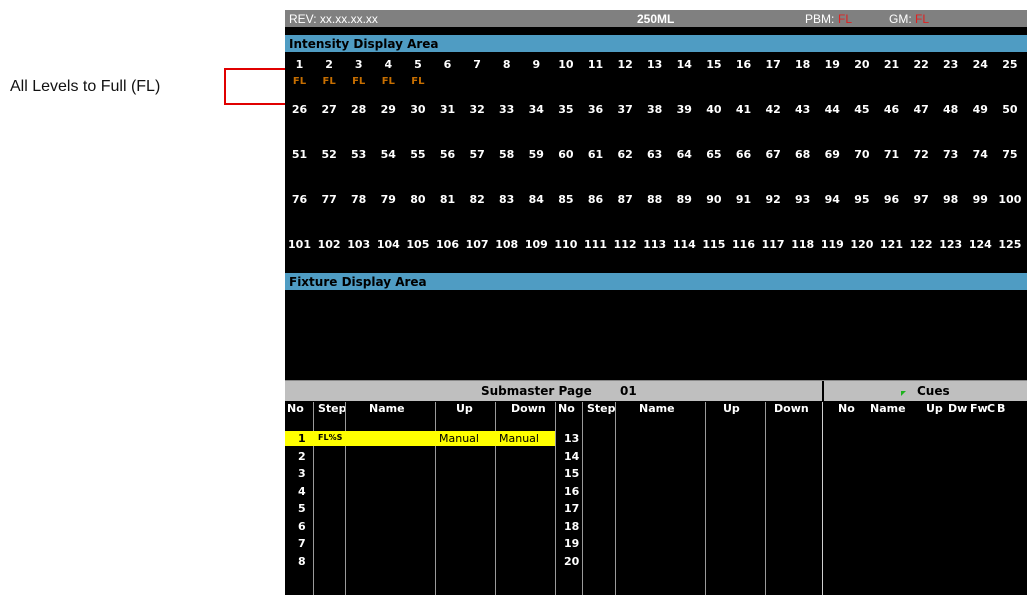 The width and height of the screenshot is (1027, 595). I want to click on channel-number: 95, so click(862, 199).